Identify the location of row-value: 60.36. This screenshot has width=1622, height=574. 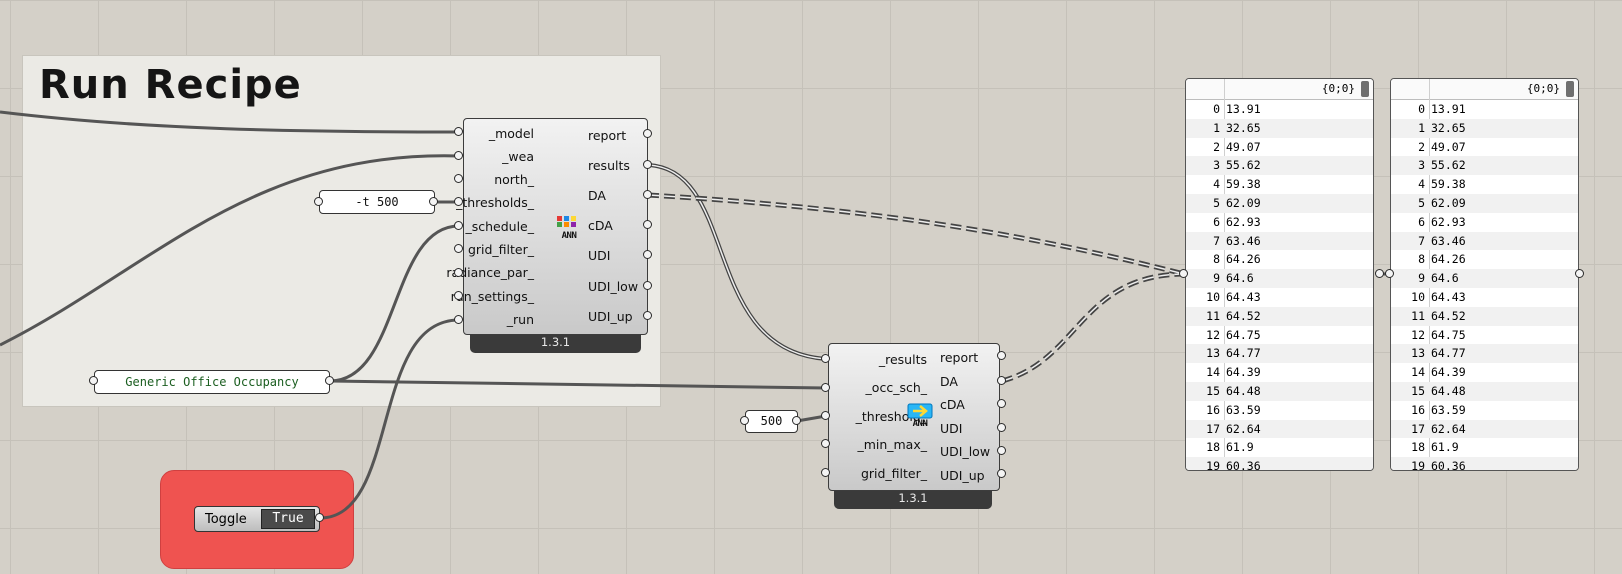
(1448, 465).